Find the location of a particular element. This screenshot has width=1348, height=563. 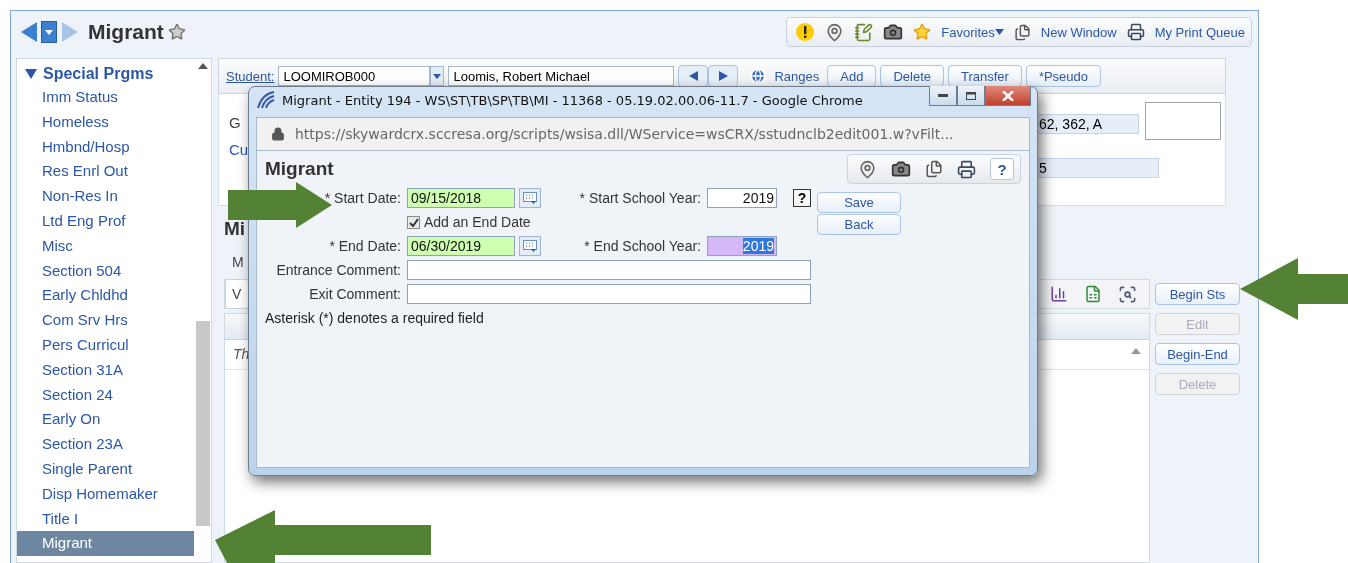

sidebar-item: Early On is located at coordinates (105, 420).